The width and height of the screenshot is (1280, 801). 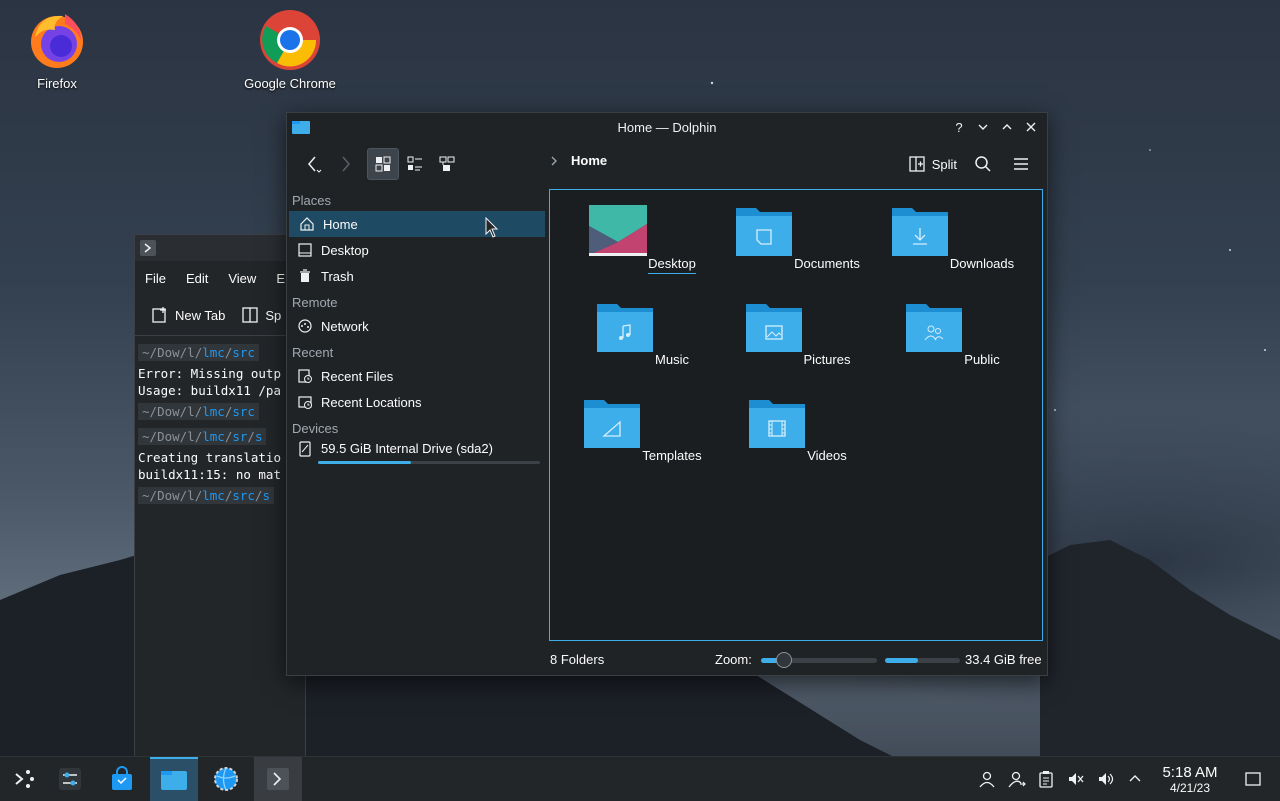 I want to click on icons-view-icon, so click(x=383, y=164).